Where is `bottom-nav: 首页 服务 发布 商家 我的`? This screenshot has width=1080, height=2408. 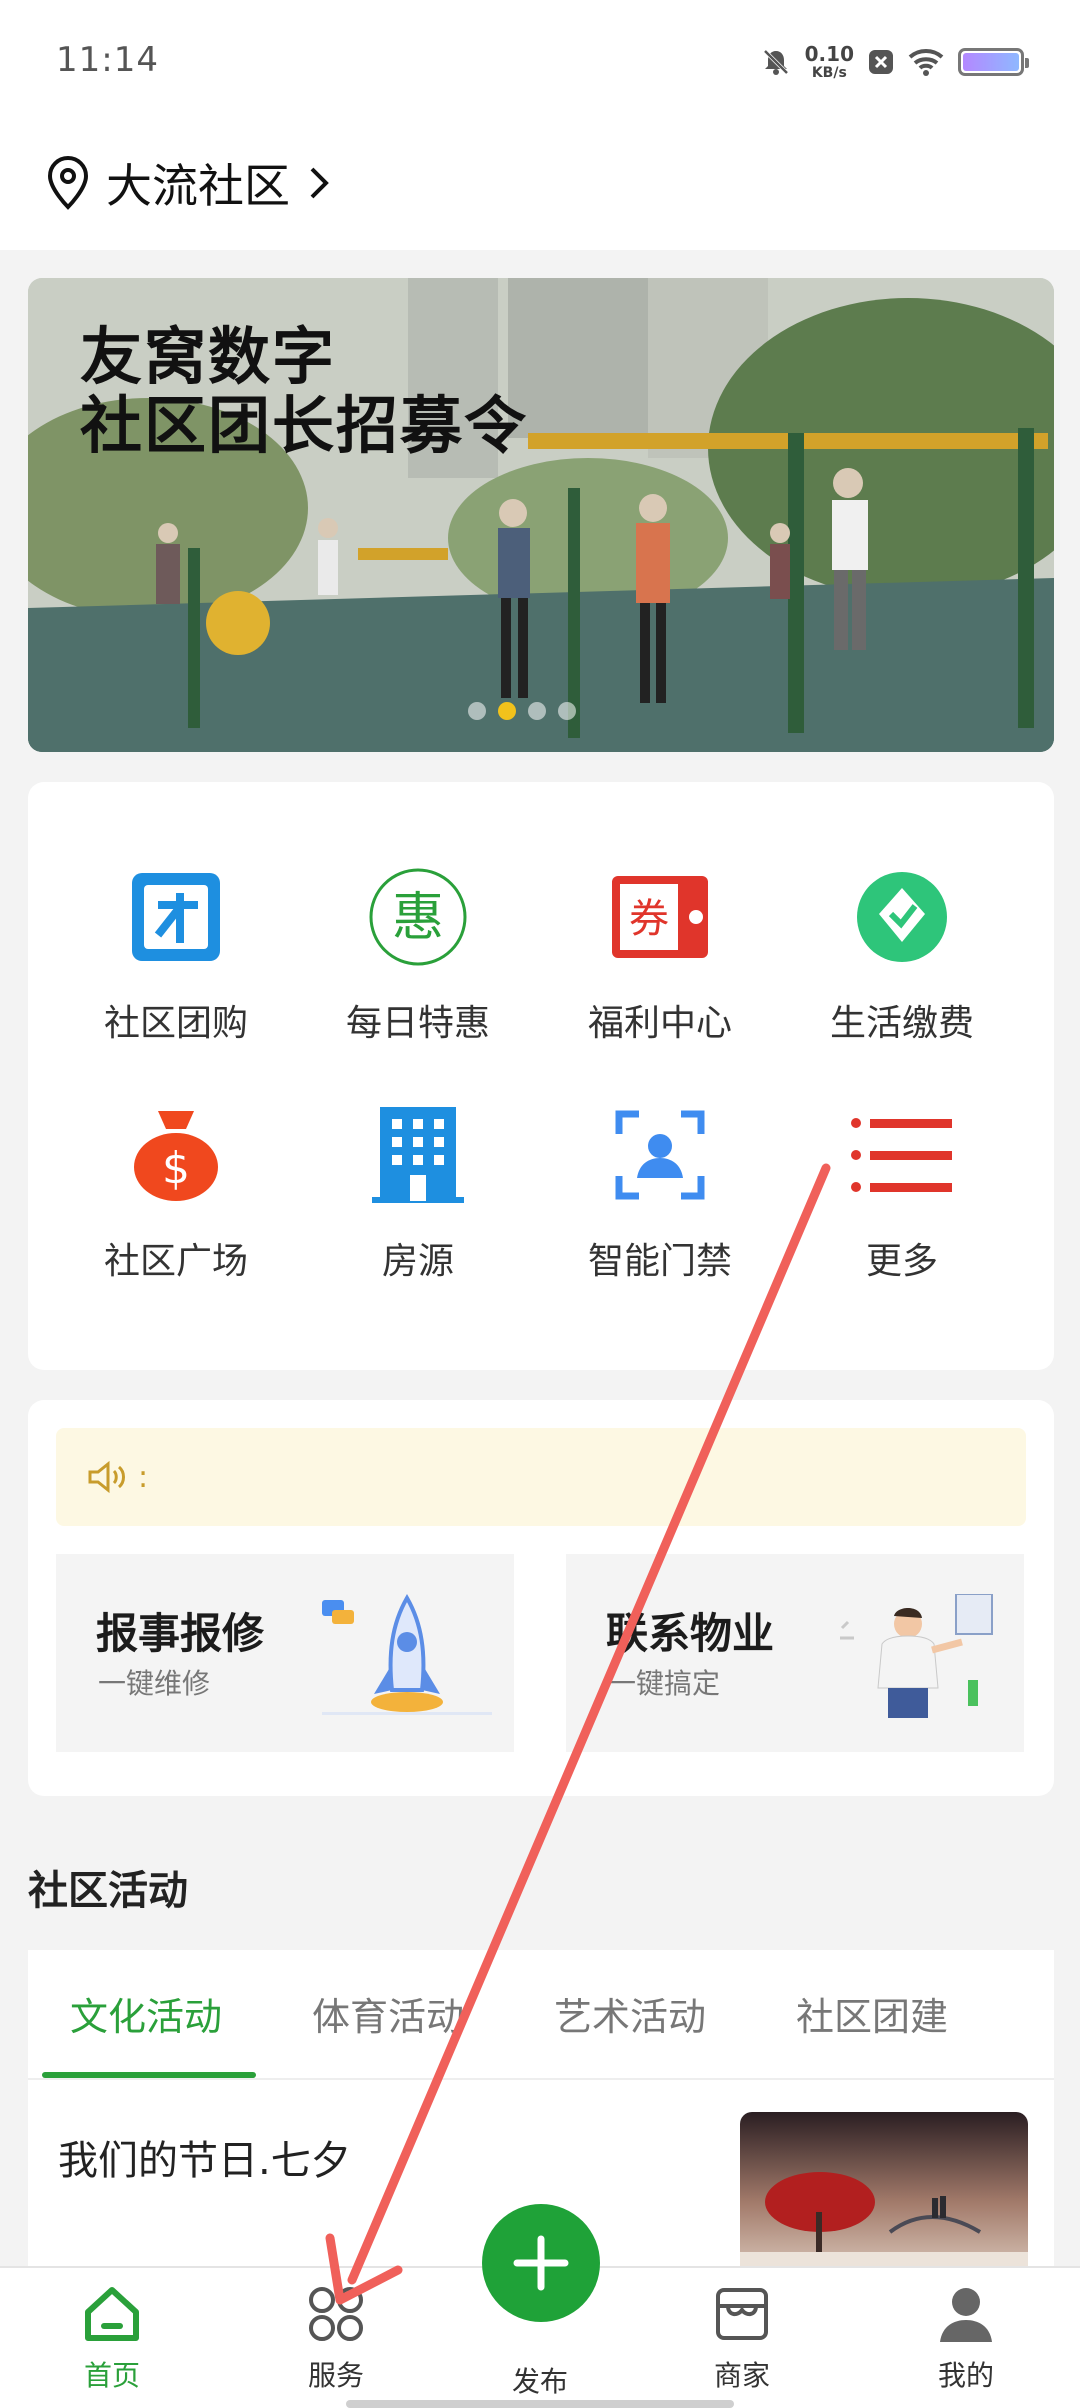
bottom-nav: 首页 服务 发布 商家 我的 is located at coordinates (540, 2306).